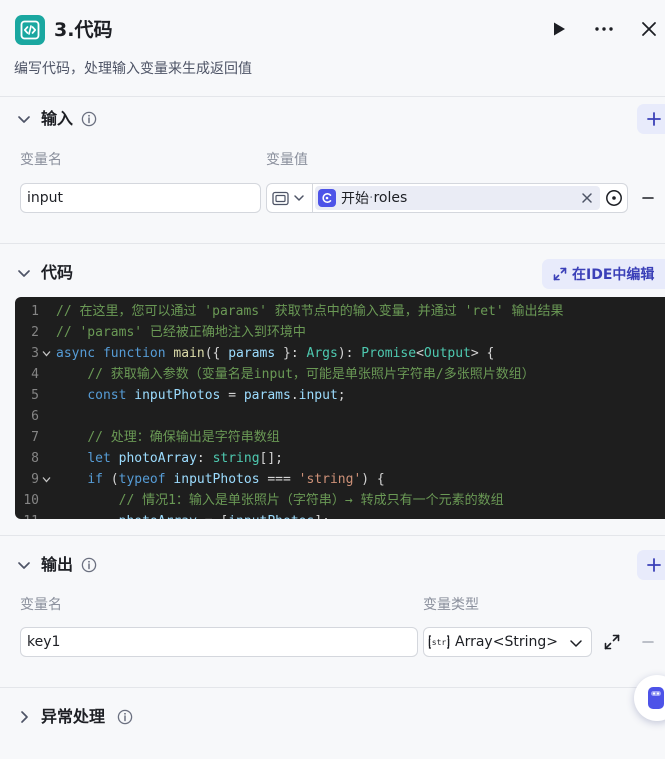 Image resolution: width=665 pixels, height=759 pixels. Describe the element at coordinates (560, 274) in the screenshot. I see `expand-arrows-icon` at that location.